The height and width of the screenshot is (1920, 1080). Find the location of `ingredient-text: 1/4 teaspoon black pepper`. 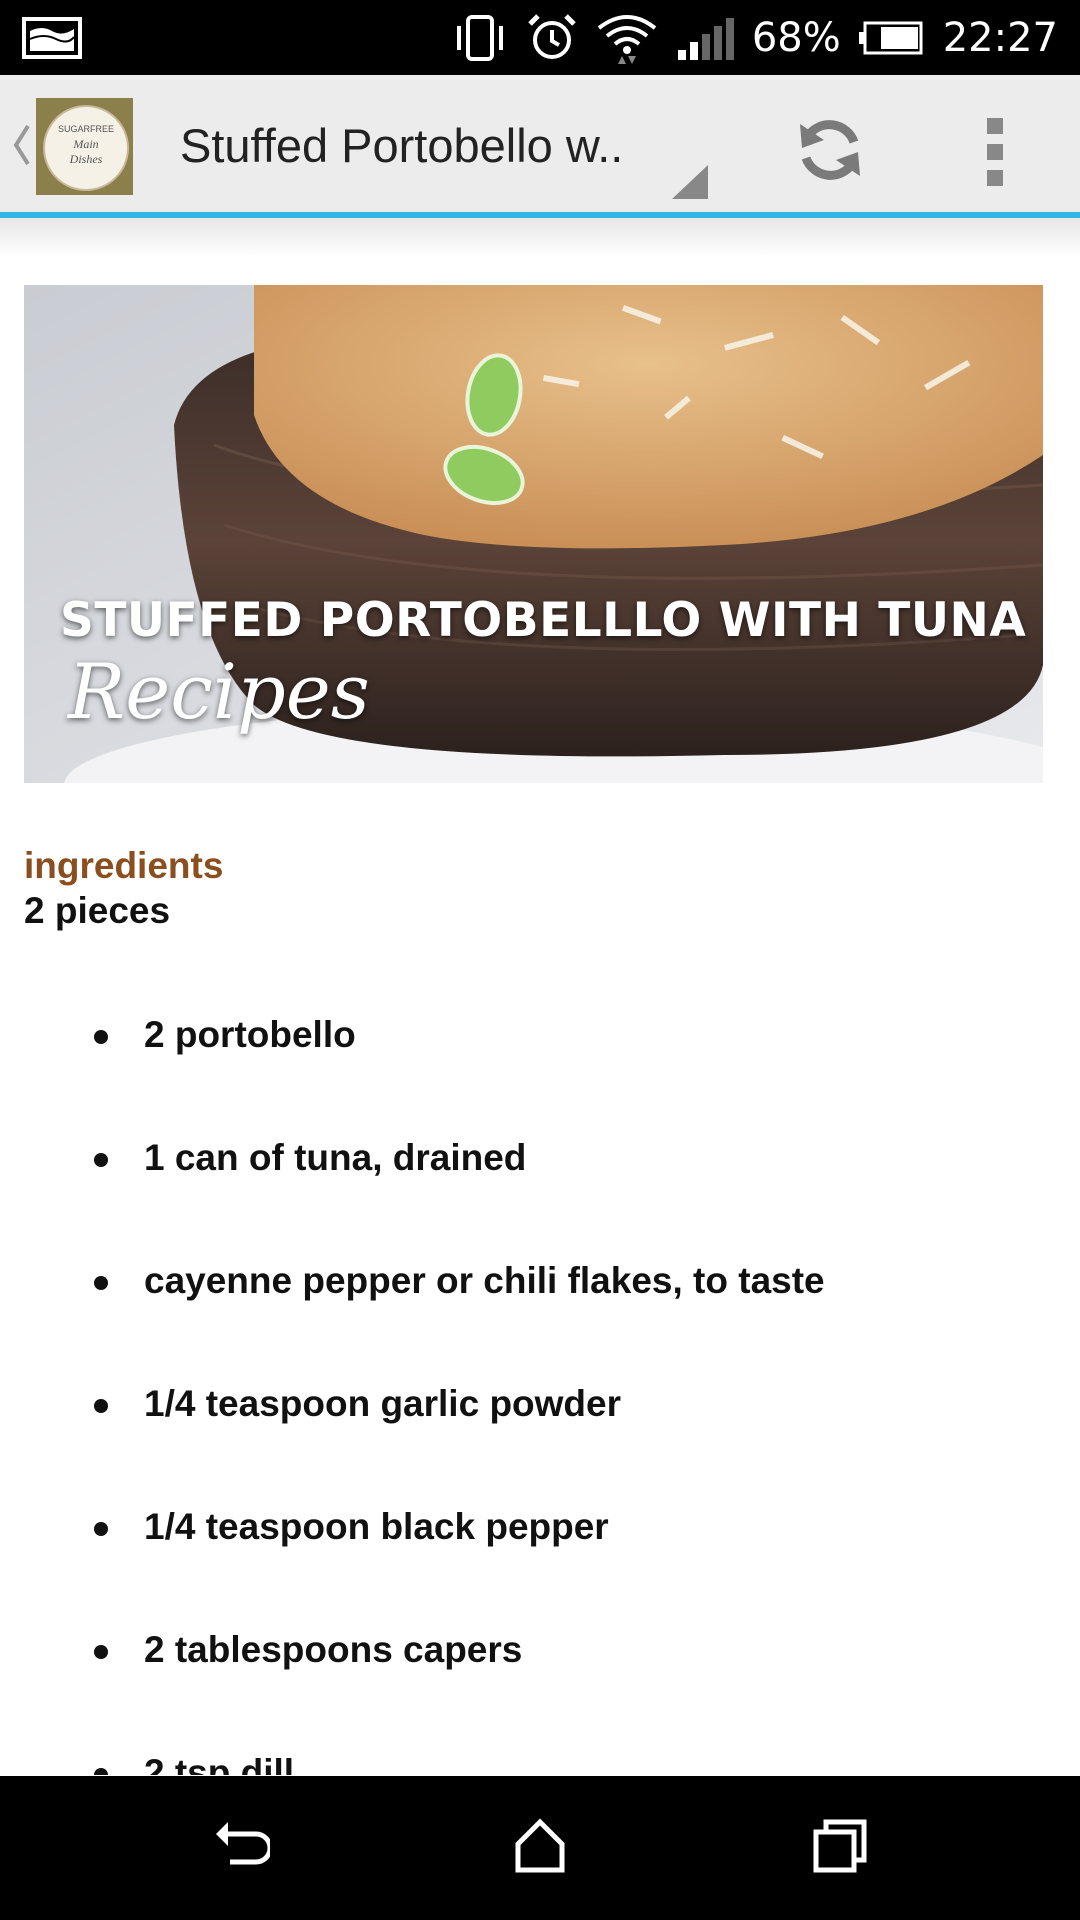

ingredient-text: 1/4 teaspoon black pepper is located at coordinates (376, 1526).